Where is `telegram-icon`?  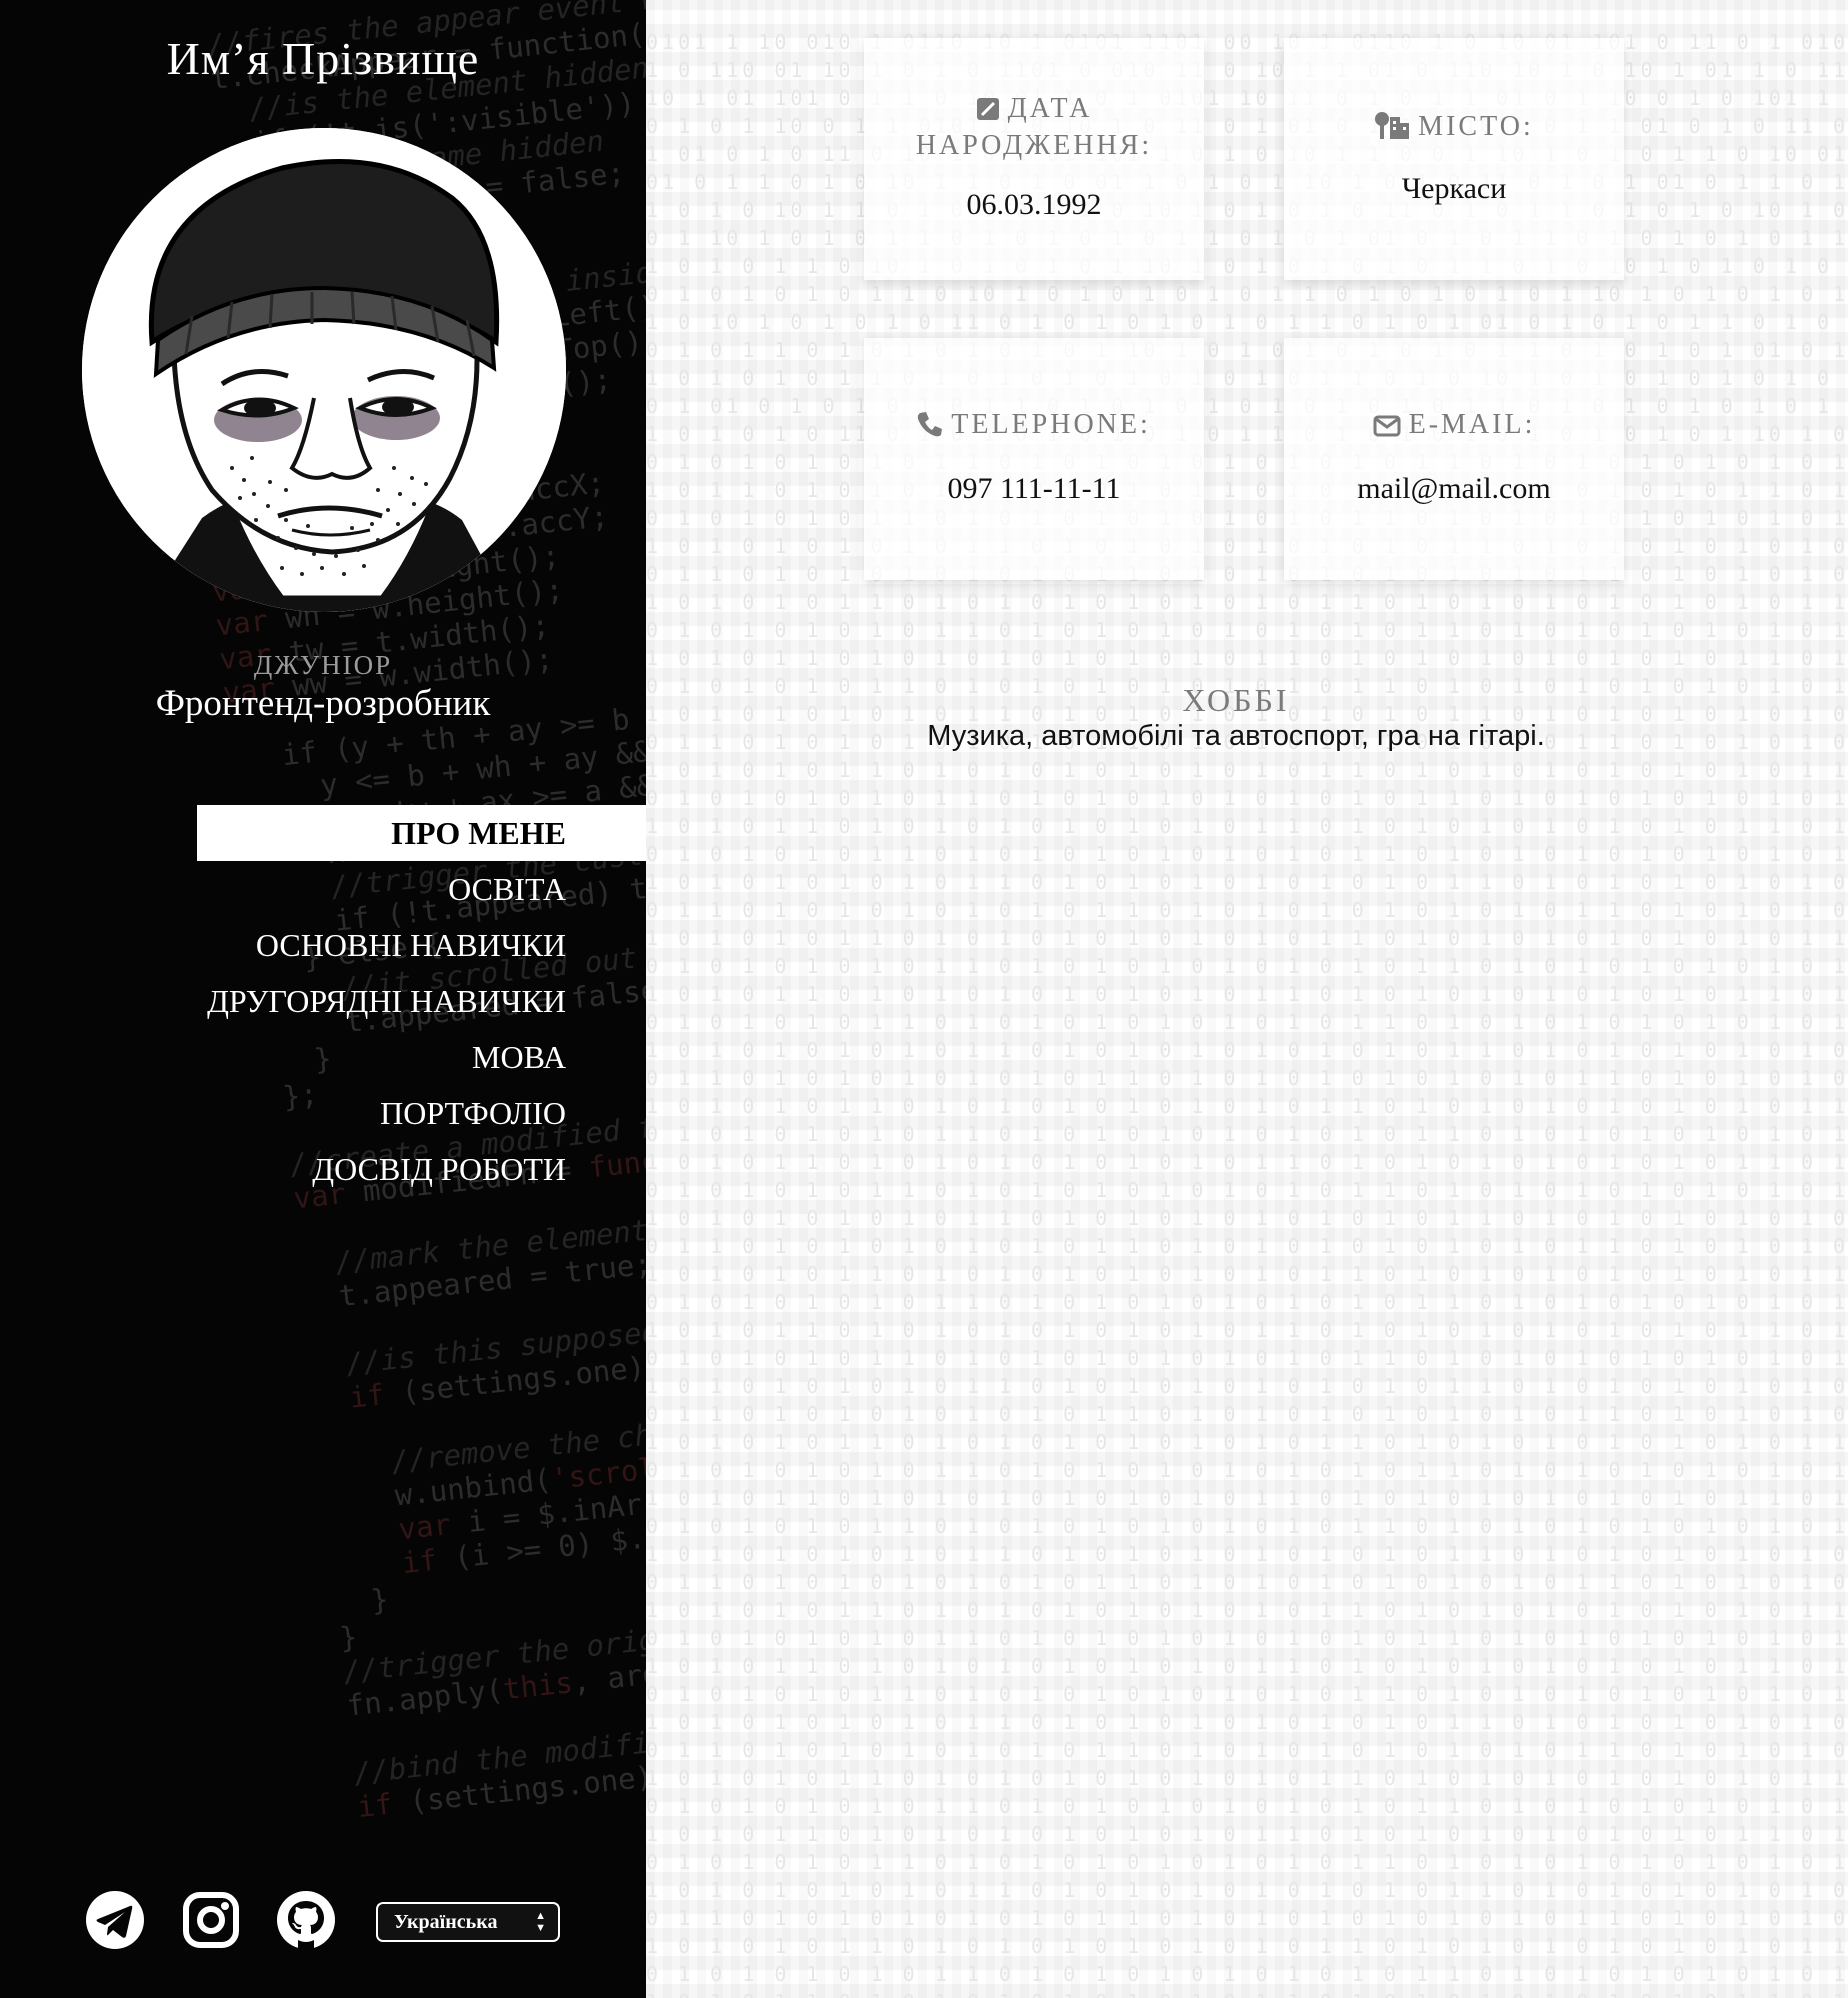 telegram-icon is located at coordinates (115, 1920).